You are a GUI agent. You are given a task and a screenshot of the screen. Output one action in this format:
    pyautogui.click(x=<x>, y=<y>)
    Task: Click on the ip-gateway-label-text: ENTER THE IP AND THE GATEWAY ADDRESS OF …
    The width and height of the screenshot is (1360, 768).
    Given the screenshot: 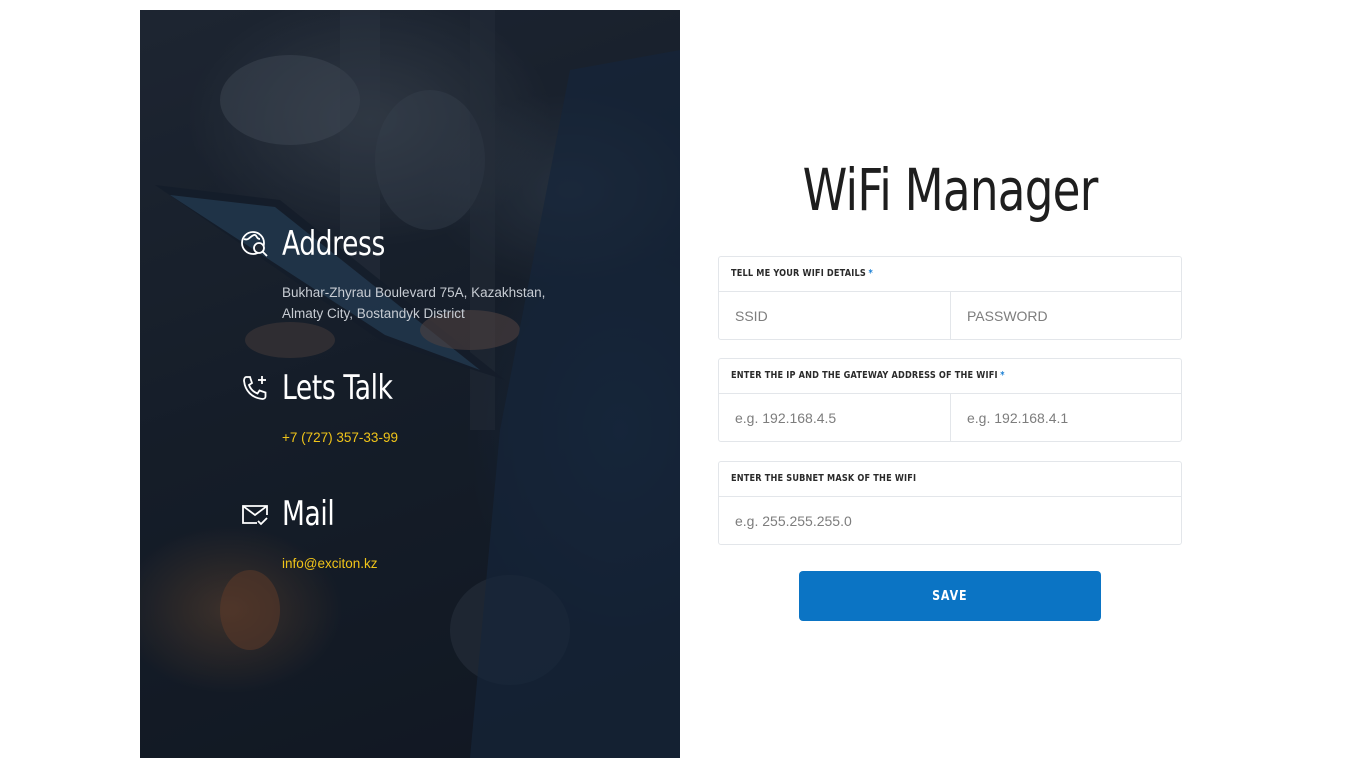 What is the action you would take?
    pyautogui.click(x=868, y=376)
    